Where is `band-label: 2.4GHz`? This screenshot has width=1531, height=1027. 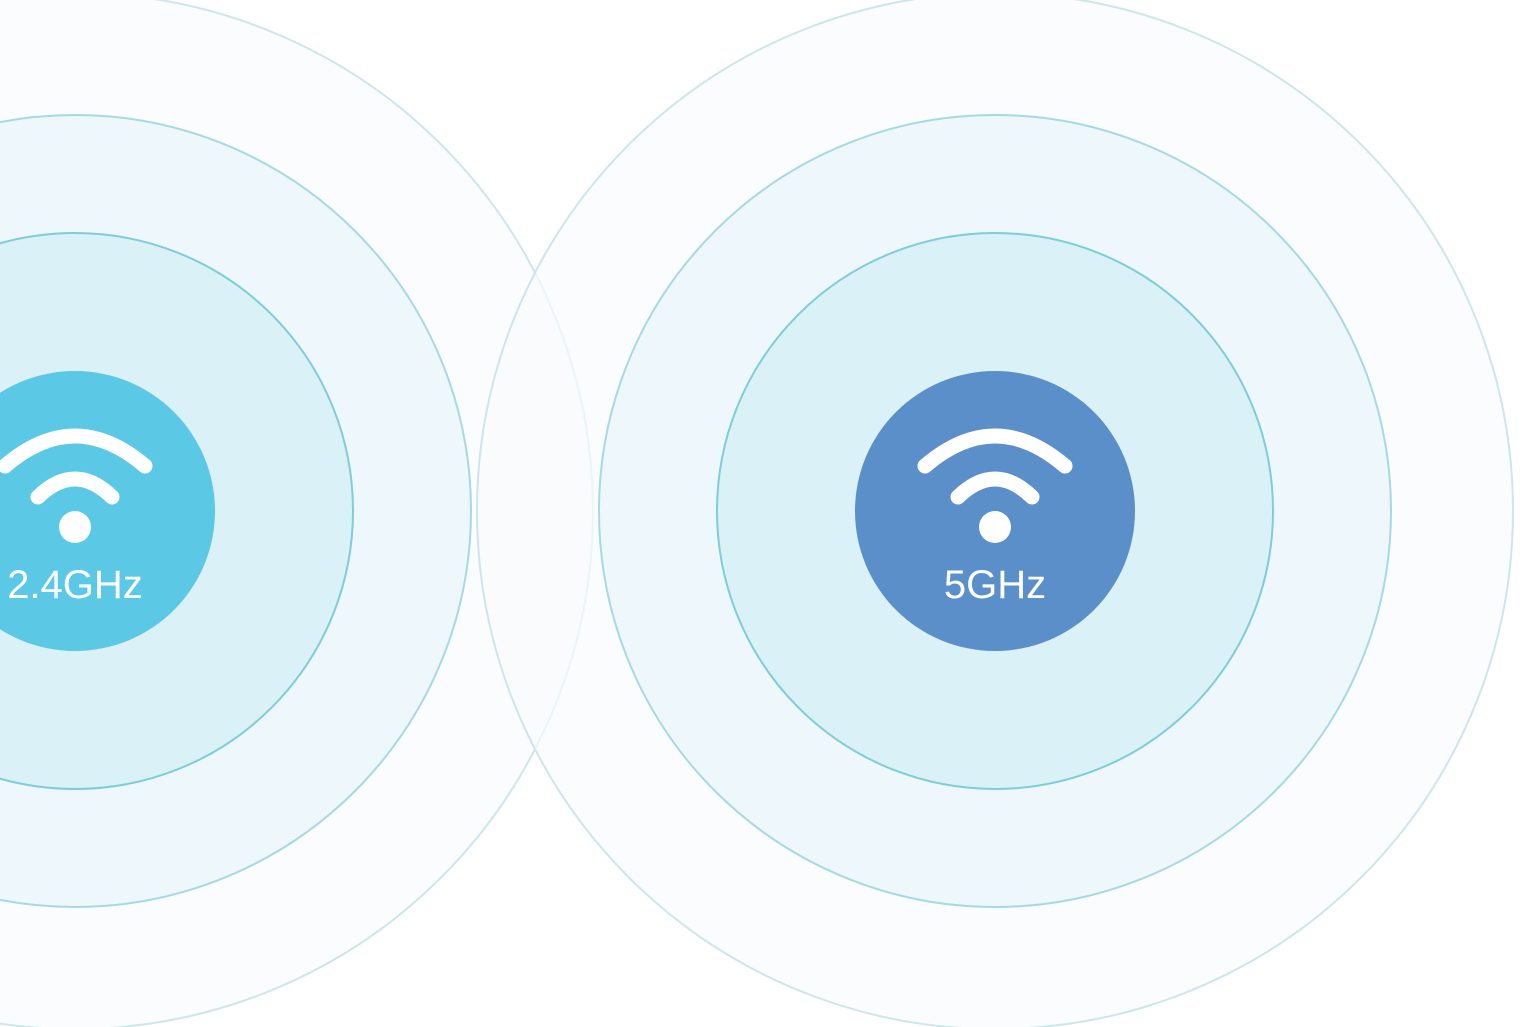
band-label: 2.4GHz is located at coordinates (75, 585).